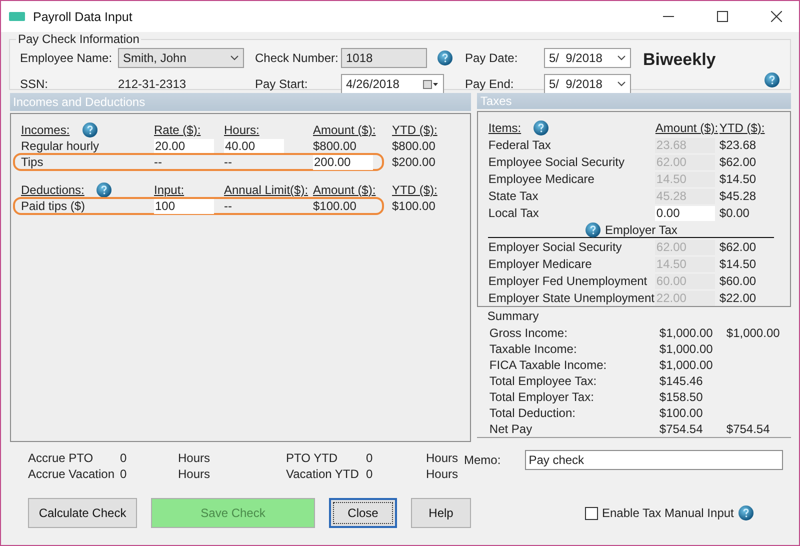 The height and width of the screenshot is (546, 800). What do you see at coordinates (738, 281) in the screenshot?
I see `table-cell-text: $60.00` at bounding box center [738, 281].